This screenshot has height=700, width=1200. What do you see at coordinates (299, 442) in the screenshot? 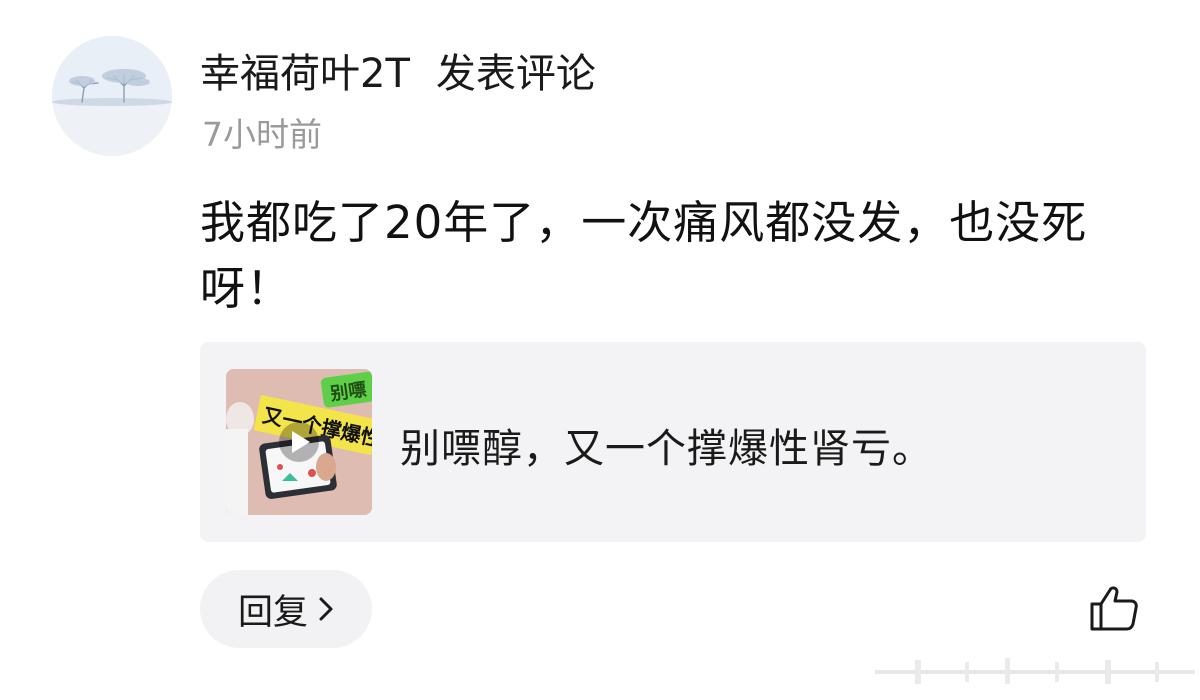
I see `video-thumbnail: 别嘌 又一个撑爆性` at bounding box center [299, 442].